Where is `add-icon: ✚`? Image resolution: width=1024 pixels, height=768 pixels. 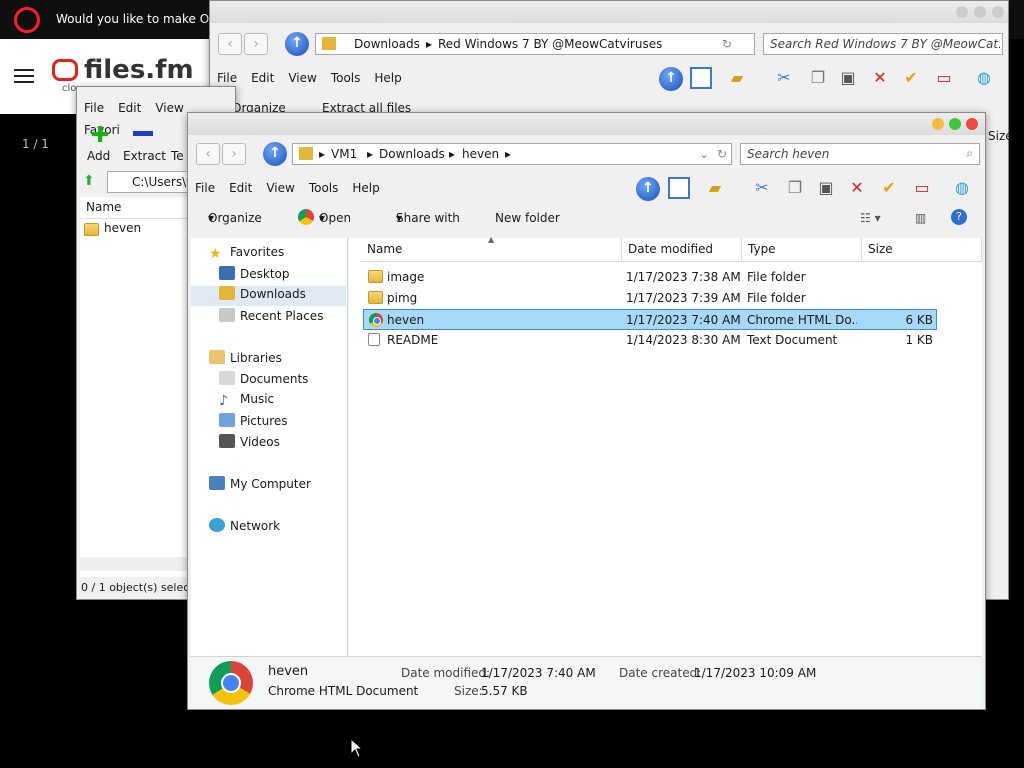 add-icon: ✚ is located at coordinates (100, 135).